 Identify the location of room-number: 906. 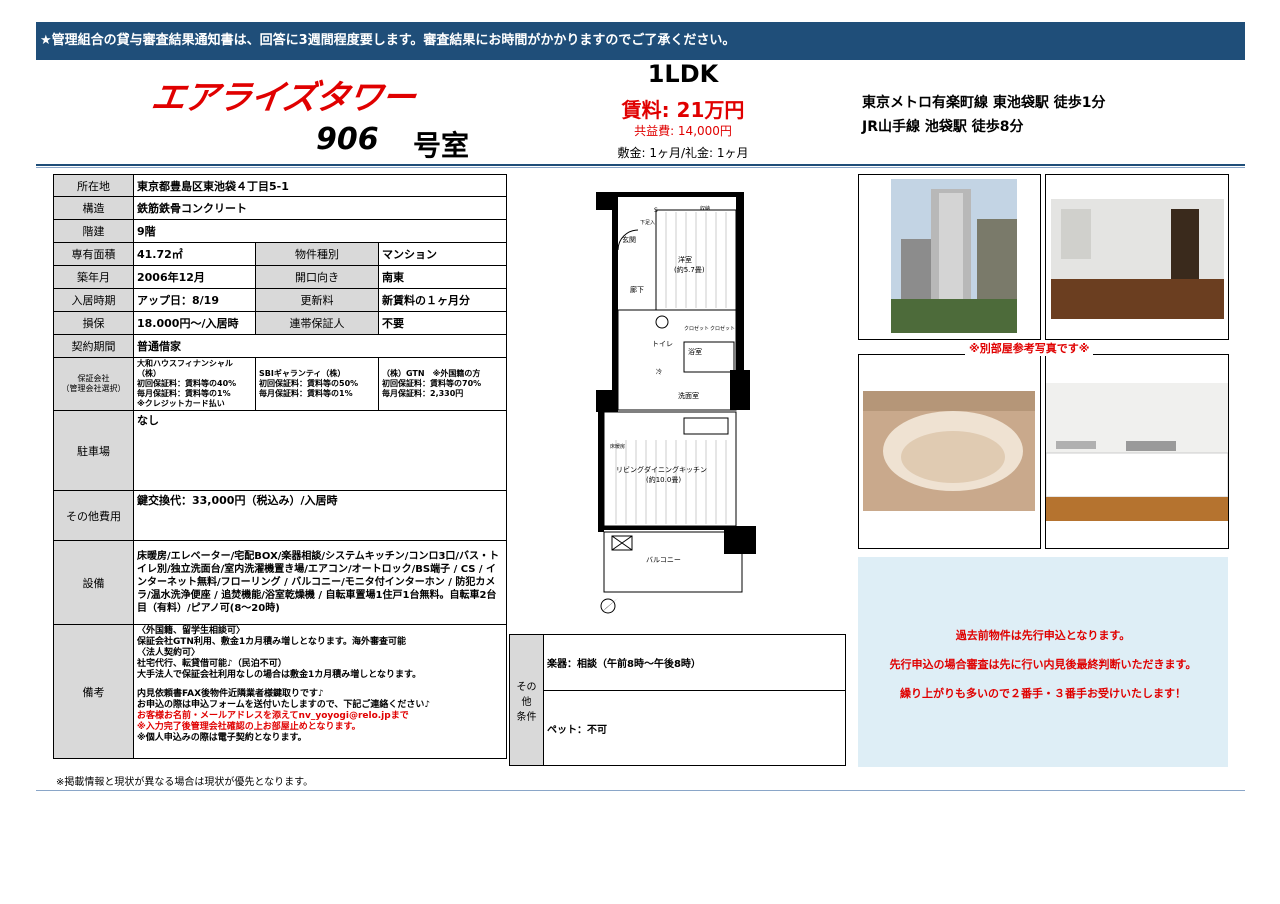
(347, 139).